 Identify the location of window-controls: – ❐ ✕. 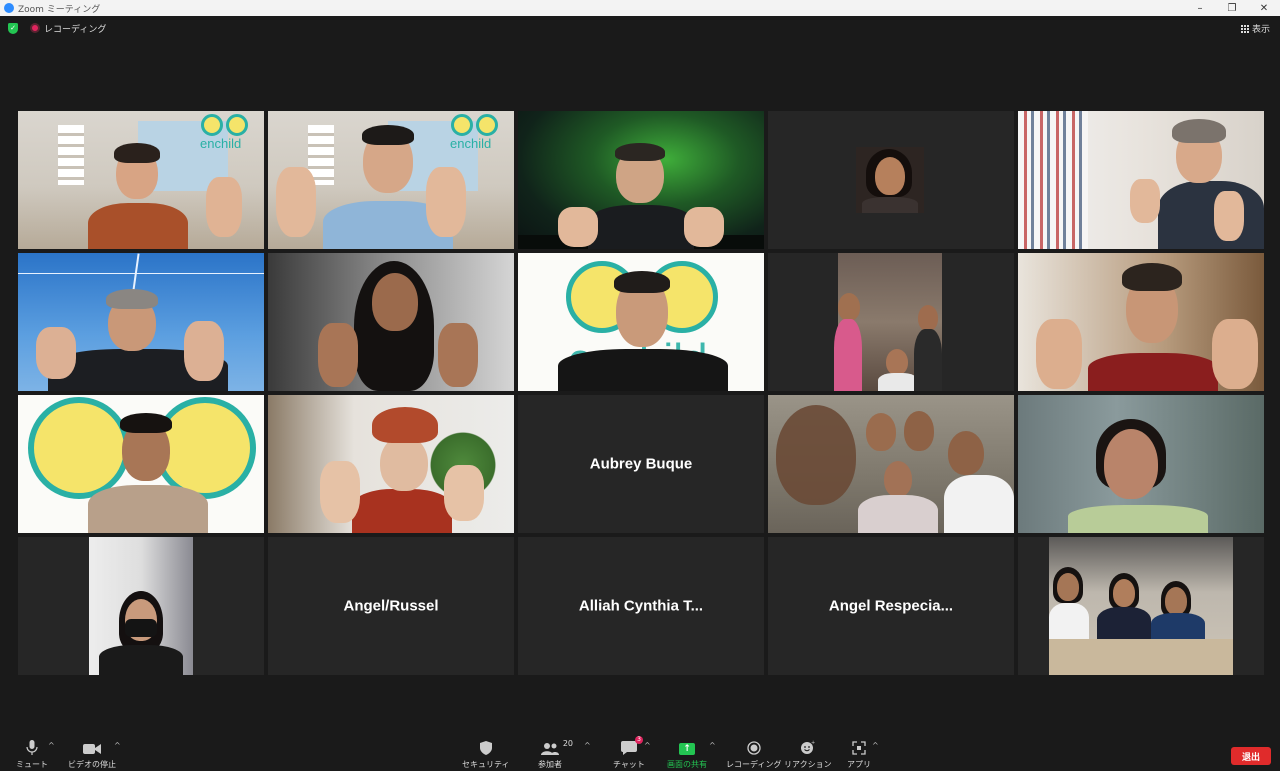
(1232, 8).